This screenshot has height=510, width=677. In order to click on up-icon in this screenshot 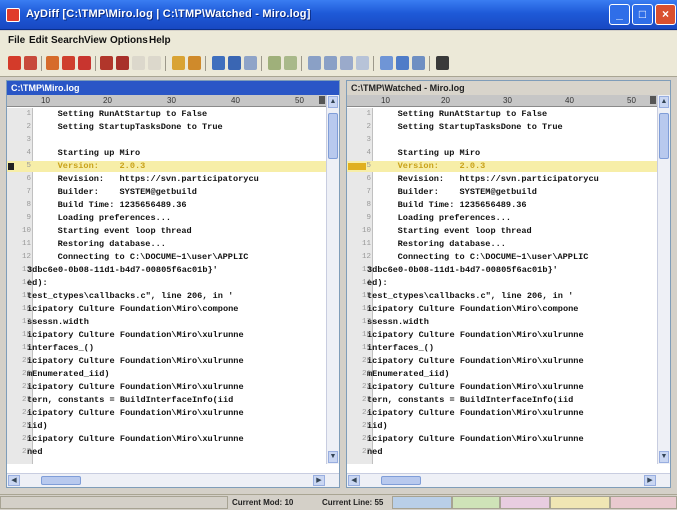, I will do `click(178, 63)`.